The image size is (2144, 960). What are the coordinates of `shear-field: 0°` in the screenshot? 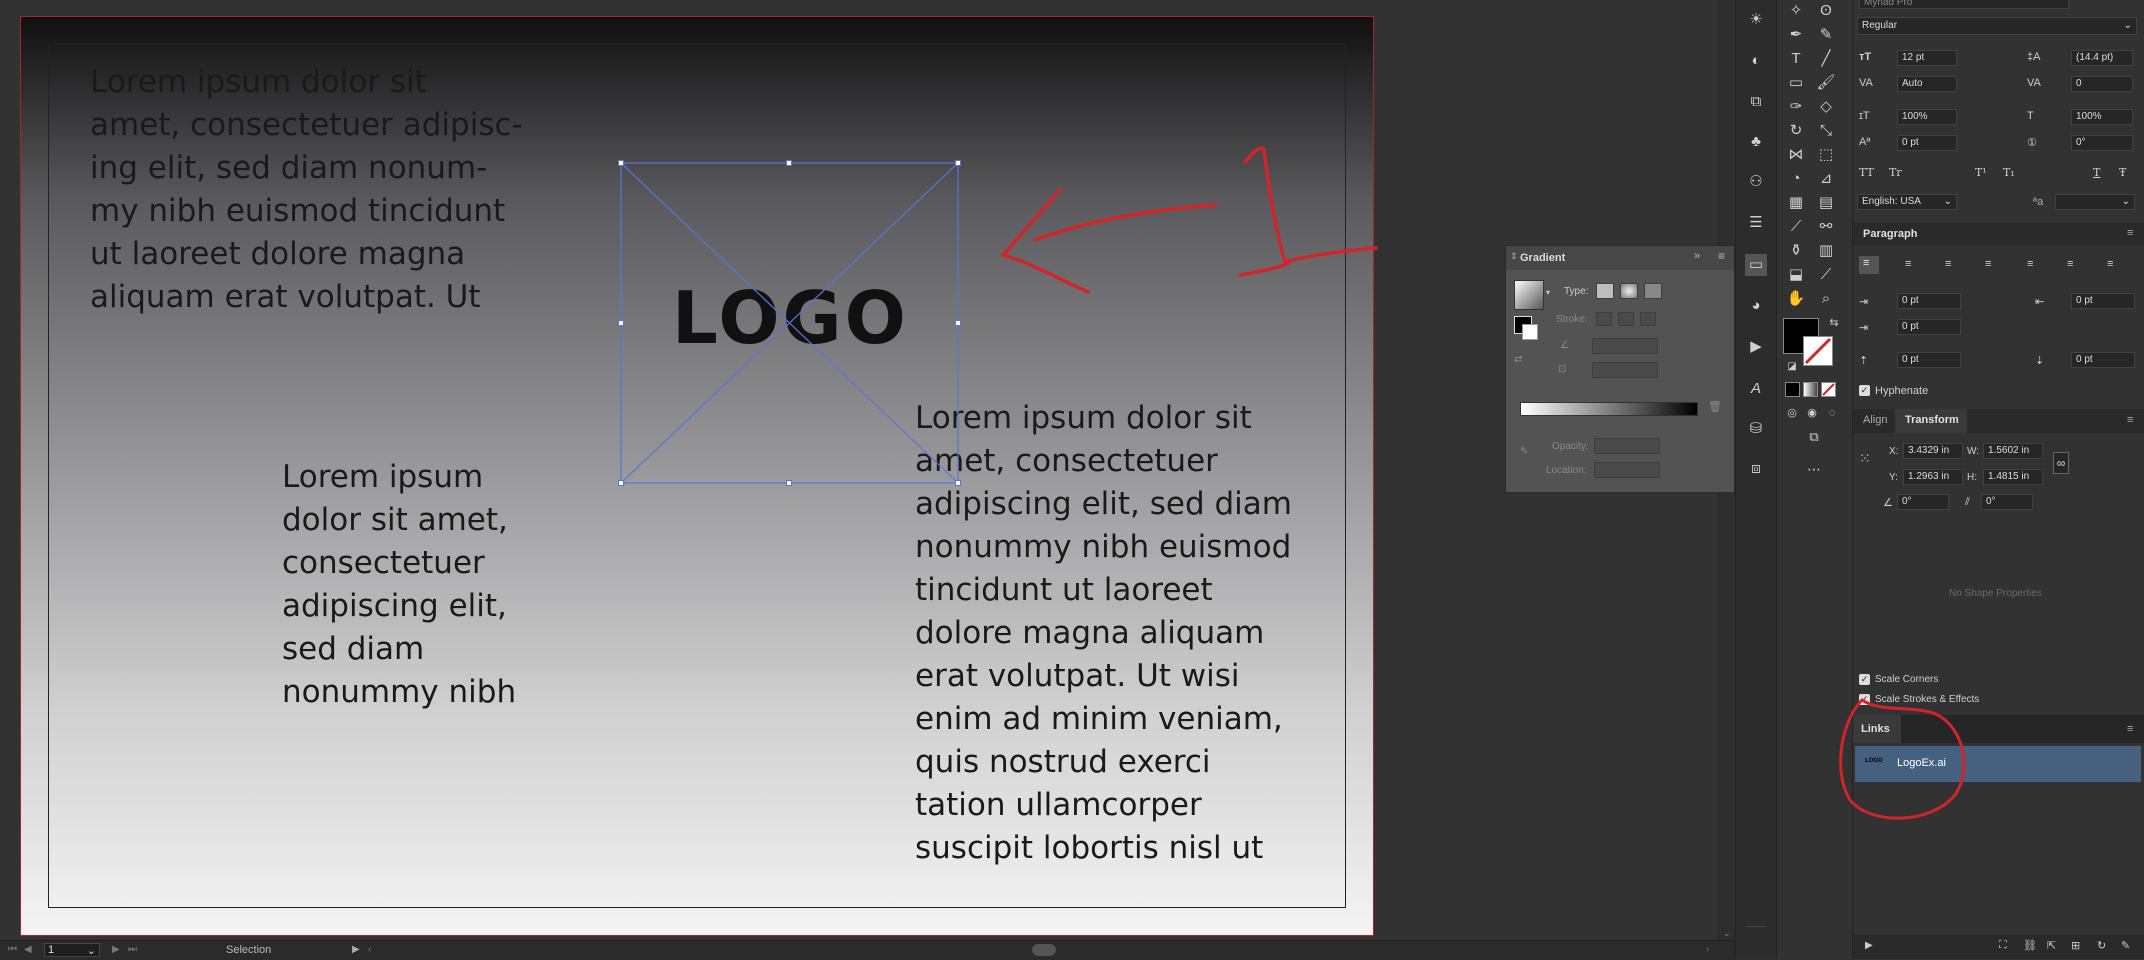 It's located at (2007, 502).